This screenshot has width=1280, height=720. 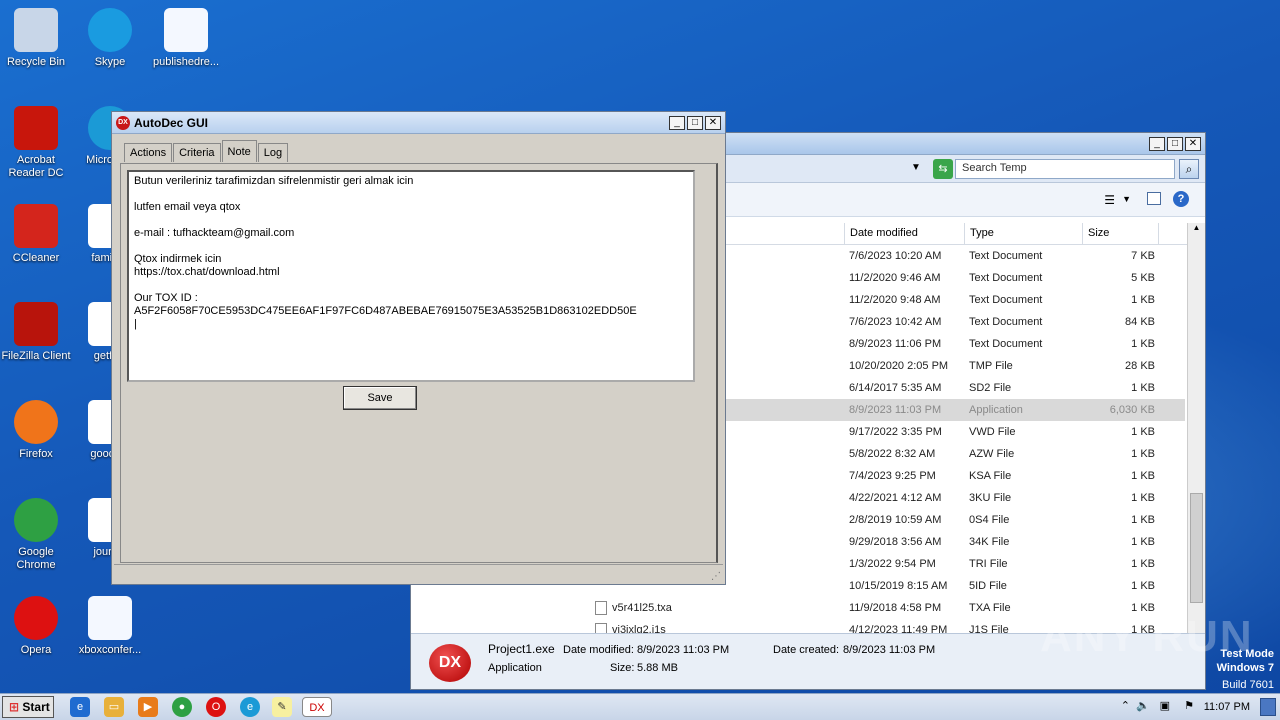 What do you see at coordinates (898, 586) in the screenshot?
I see `file-date: 10/15/2019 8:15 AM` at bounding box center [898, 586].